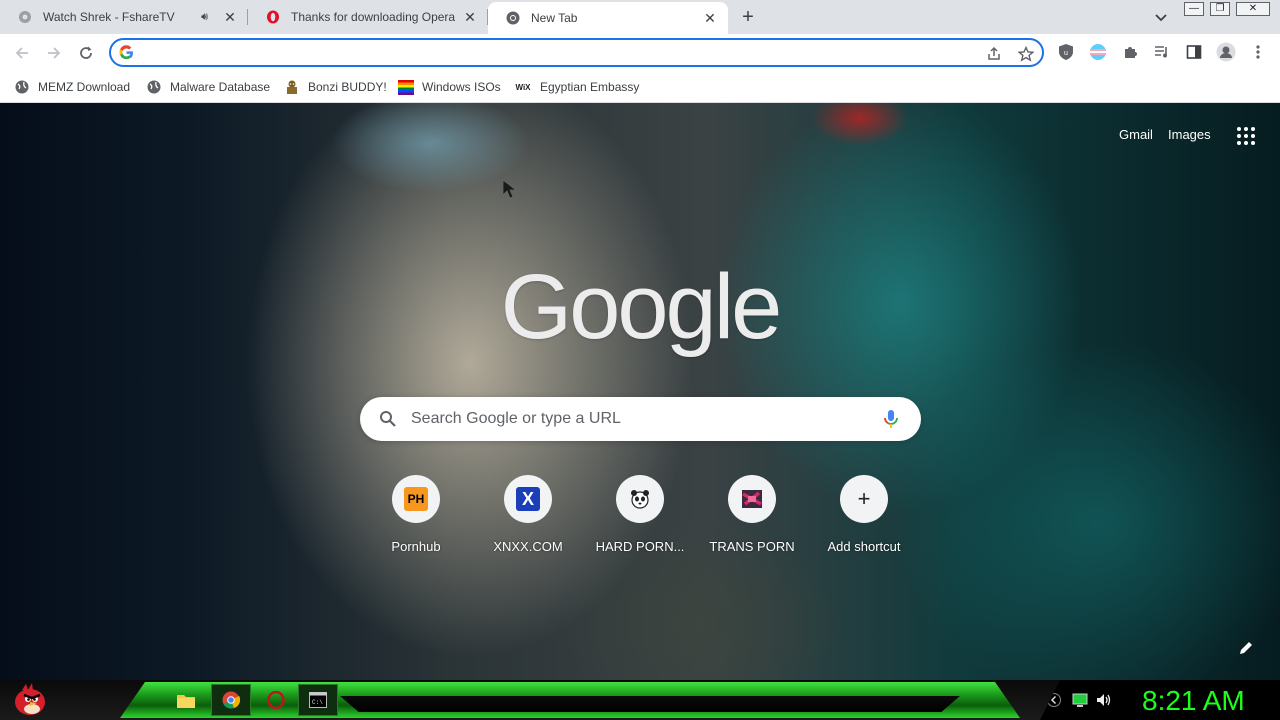 This screenshot has width=1280, height=720. I want to click on taskbar: C:\ 8:21 AM, so click(640, 700).